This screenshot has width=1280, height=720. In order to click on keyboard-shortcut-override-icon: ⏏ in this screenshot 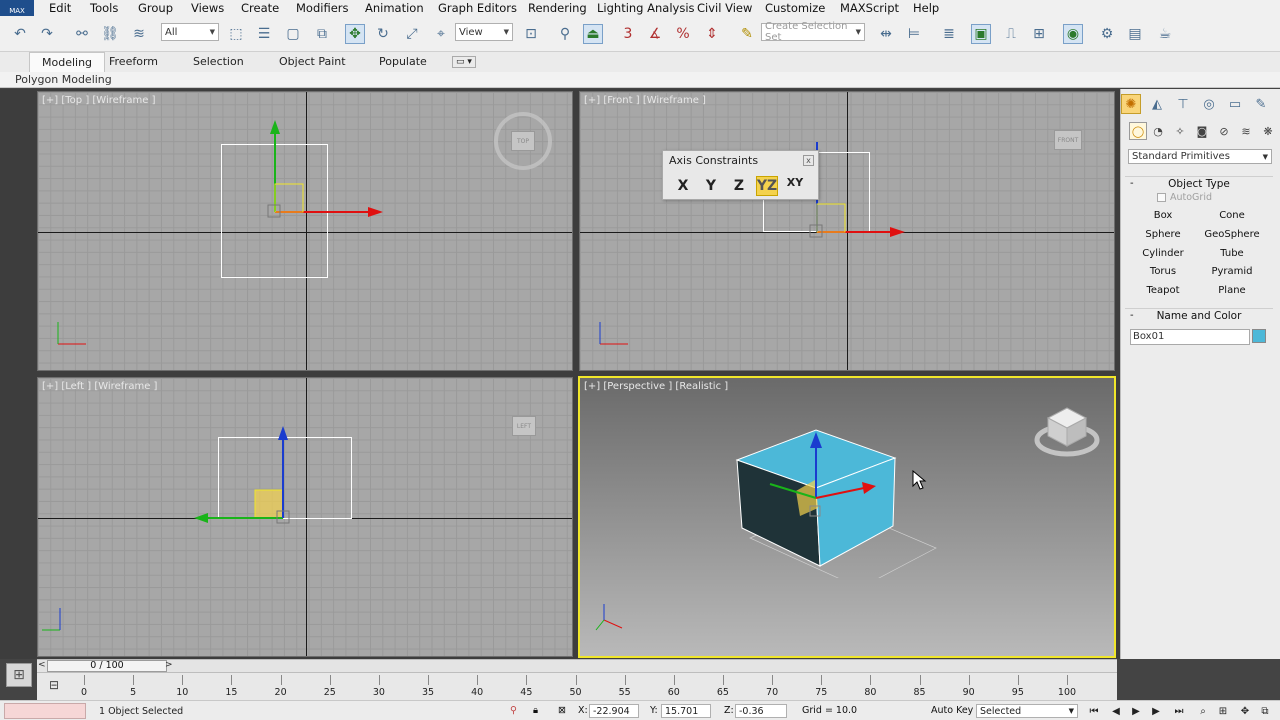, I will do `click(593, 34)`.